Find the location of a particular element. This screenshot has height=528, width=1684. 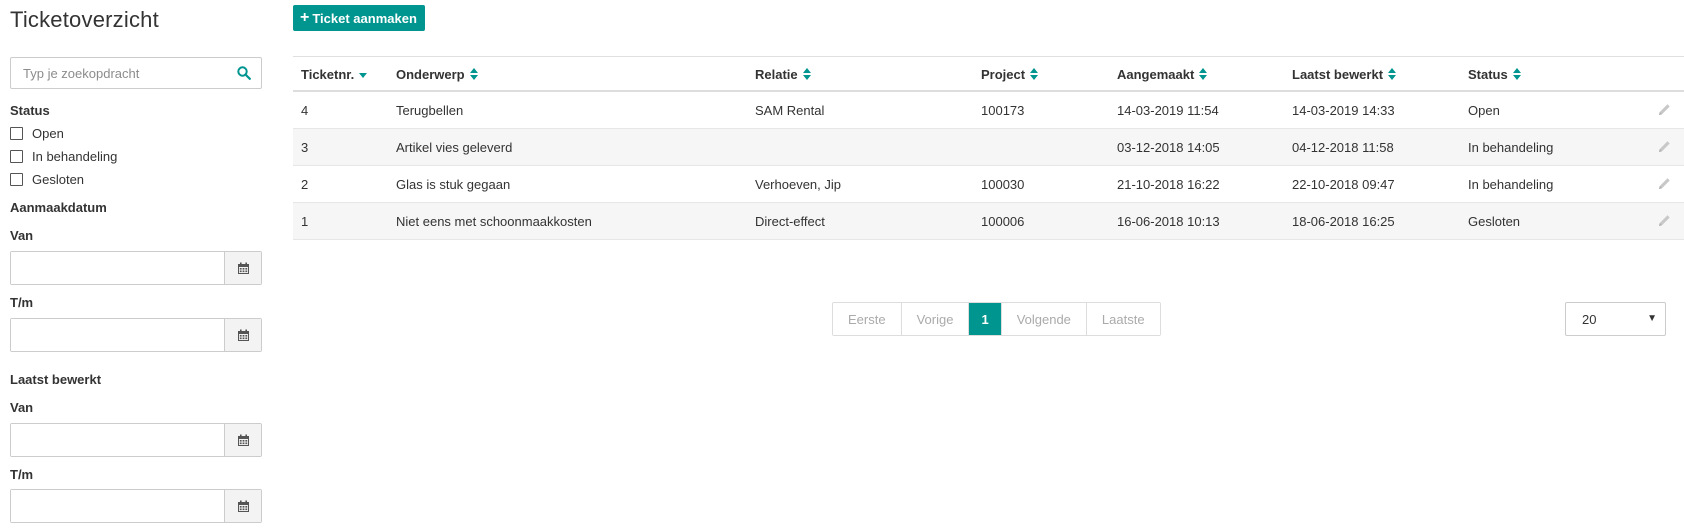

cell-created: 21-10-2018 16:22 is located at coordinates (1168, 184).